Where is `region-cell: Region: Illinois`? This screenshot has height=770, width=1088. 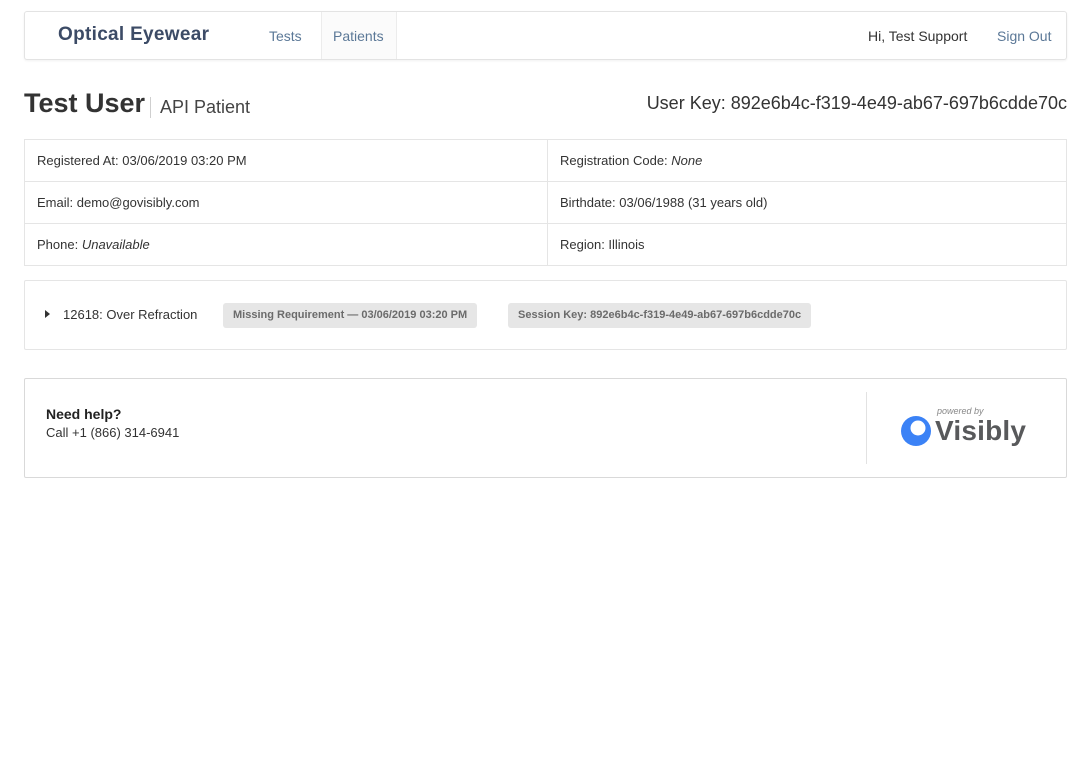 region-cell: Region: Illinois is located at coordinates (807, 244).